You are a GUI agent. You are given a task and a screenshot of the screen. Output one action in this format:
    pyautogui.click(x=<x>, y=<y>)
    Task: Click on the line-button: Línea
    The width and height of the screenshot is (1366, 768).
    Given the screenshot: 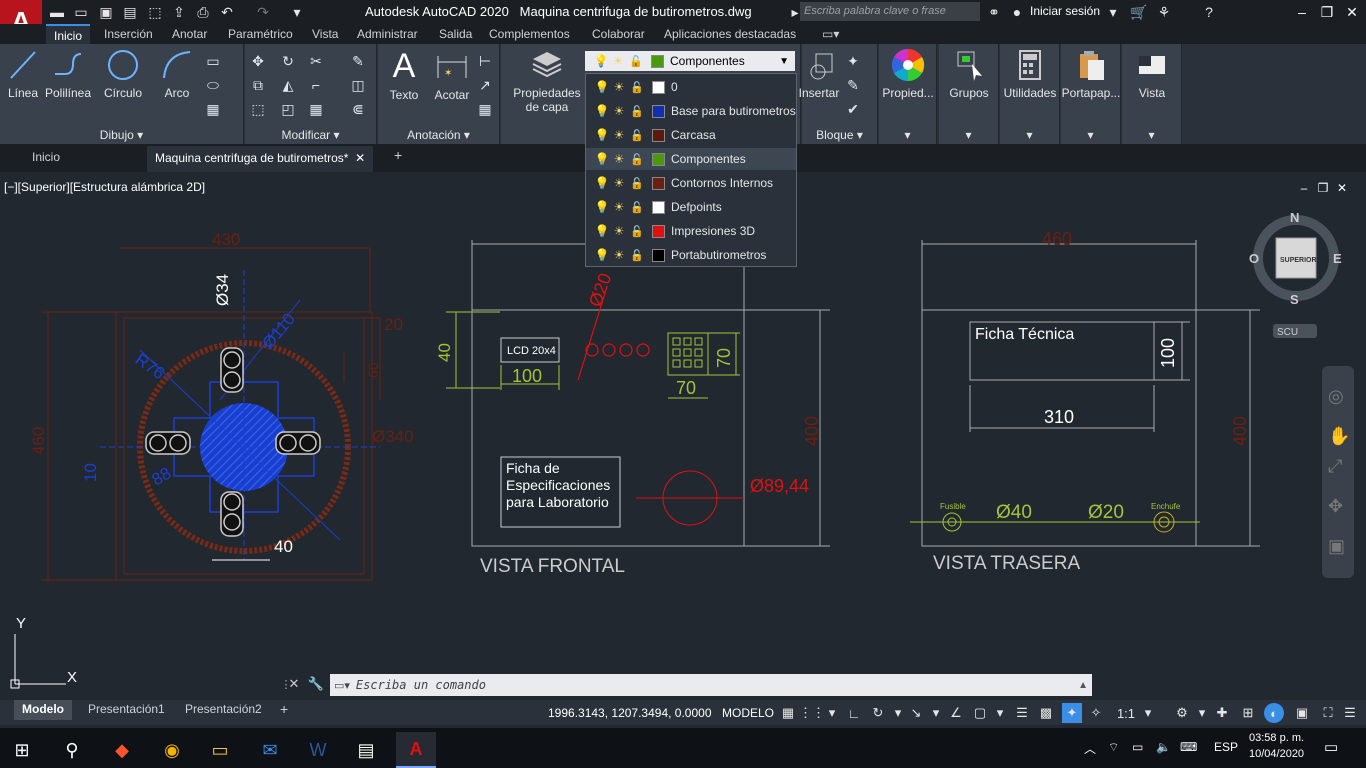 What is the action you would take?
    pyautogui.click(x=23, y=74)
    